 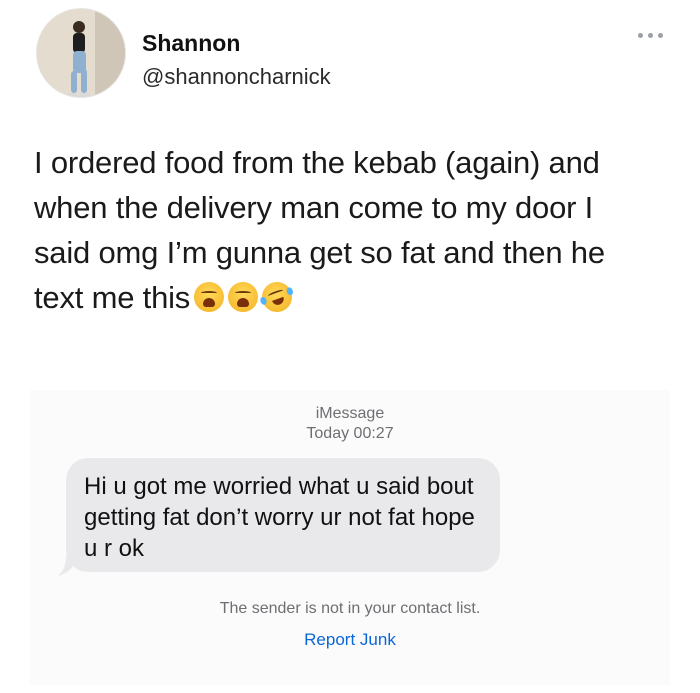 I want to click on report-junk-link: Report Junk, so click(x=350, y=640).